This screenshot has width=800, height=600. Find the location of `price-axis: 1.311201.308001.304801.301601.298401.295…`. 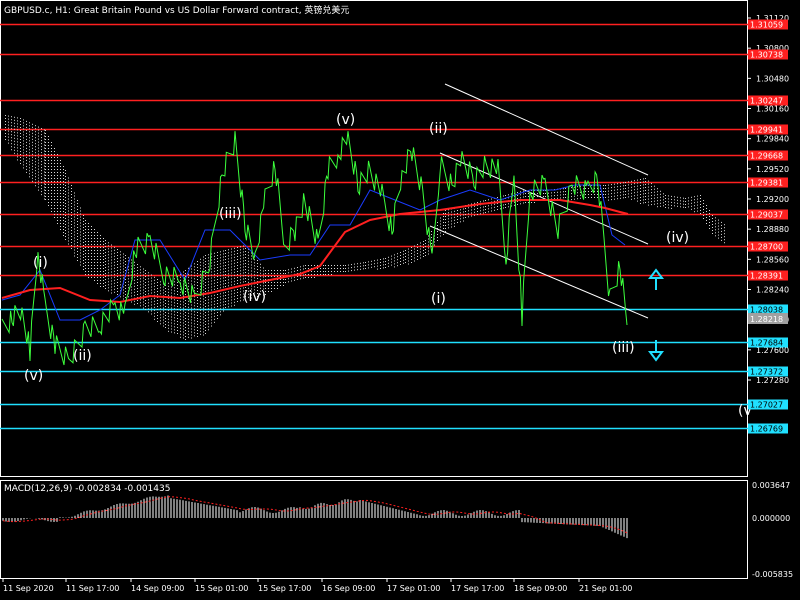

price-axis: 1.311201.308001.304801.301601.298401.295… is located at coordinates (768, 199).